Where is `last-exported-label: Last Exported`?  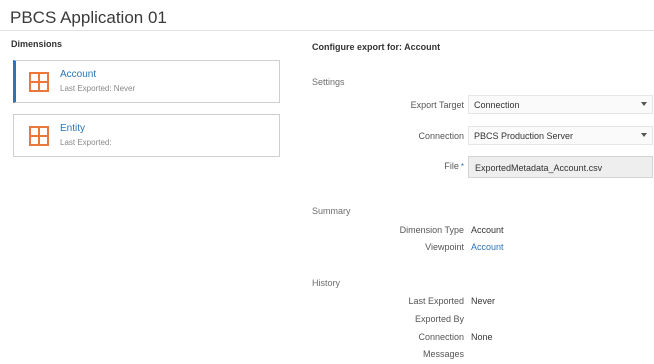
last-exported-label: Last Exported is located at coordinates (436, 301).